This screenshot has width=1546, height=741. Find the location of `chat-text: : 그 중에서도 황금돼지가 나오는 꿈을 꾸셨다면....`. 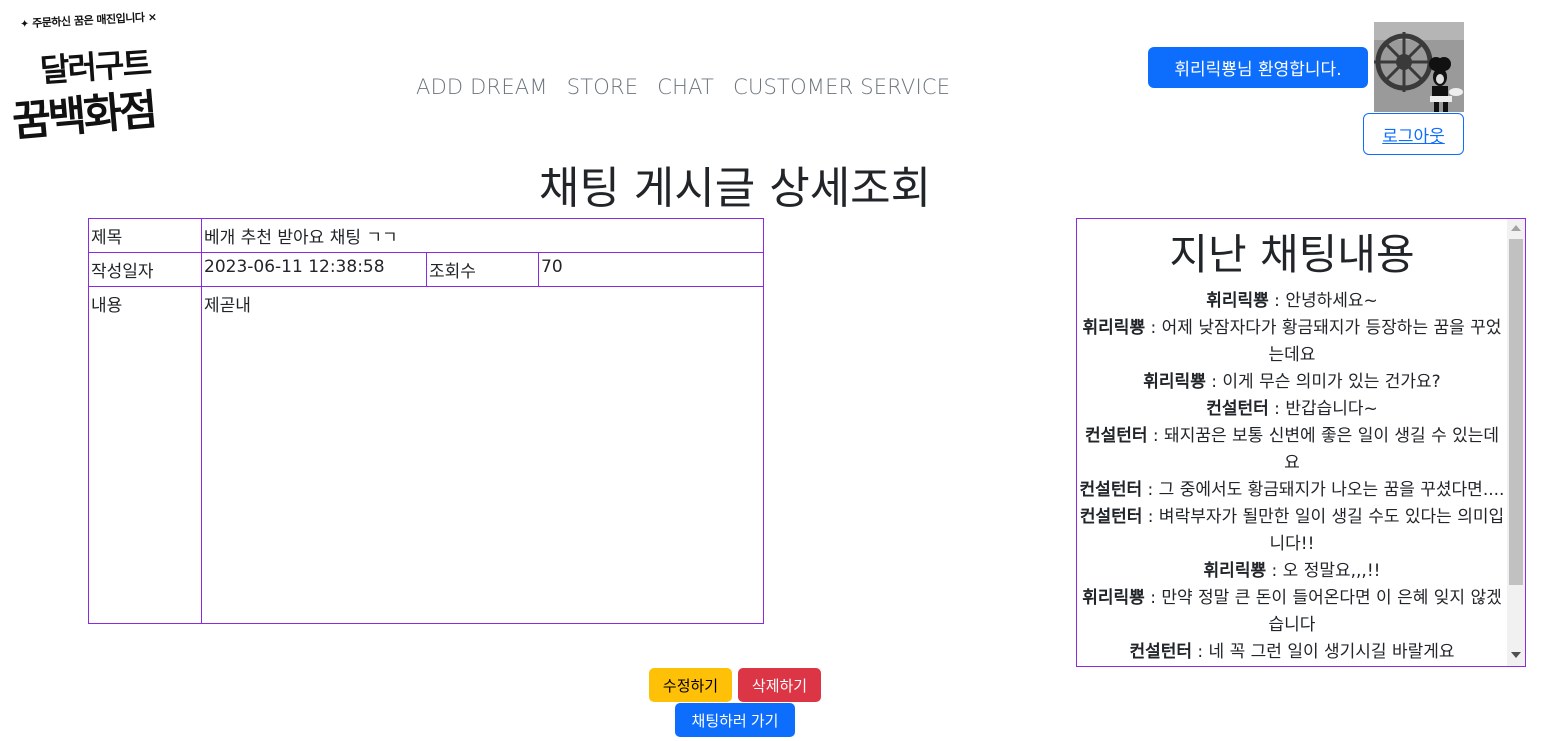

chat-text: : 그 중에서도 황금돼지가 나오는 꿈을 꾸셨다면.... is located at coordinates (1323, 490).